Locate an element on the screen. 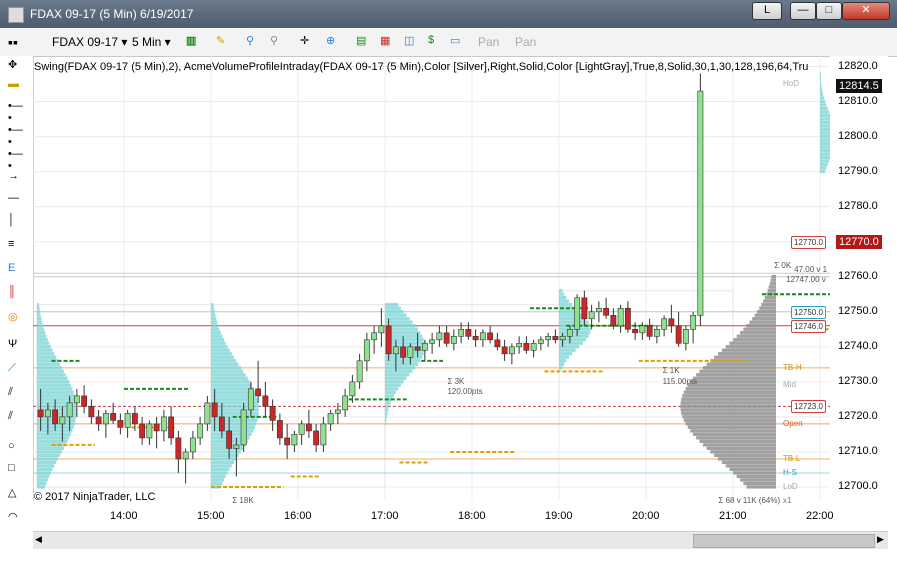 The height and width of the screenshot is (562, 897). regression-channel-icon: ⫽ is located at coordinates (17, 394).